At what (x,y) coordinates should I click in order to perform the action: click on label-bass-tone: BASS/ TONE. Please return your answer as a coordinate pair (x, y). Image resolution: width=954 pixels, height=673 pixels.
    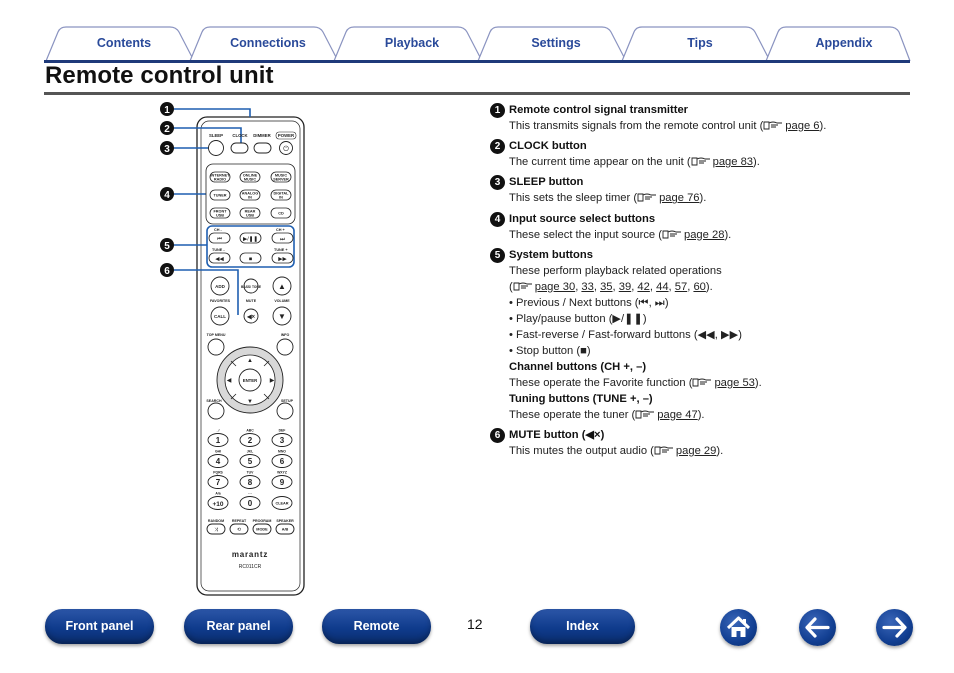
    Looking at the image, I should click on (251, 287).